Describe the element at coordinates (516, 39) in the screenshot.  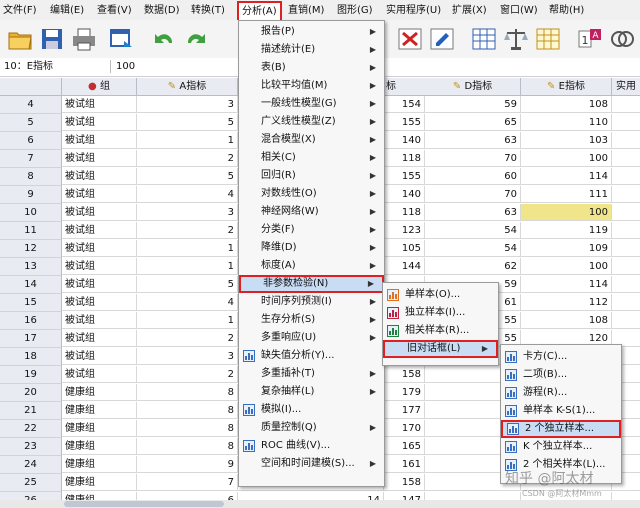
I see `weight-cases-icon` at that location.